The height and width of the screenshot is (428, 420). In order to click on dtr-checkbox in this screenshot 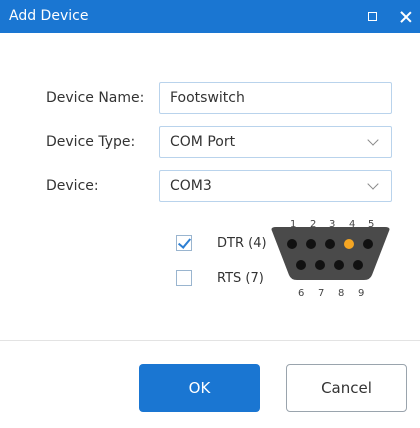, I will do `click(184, 243)`.